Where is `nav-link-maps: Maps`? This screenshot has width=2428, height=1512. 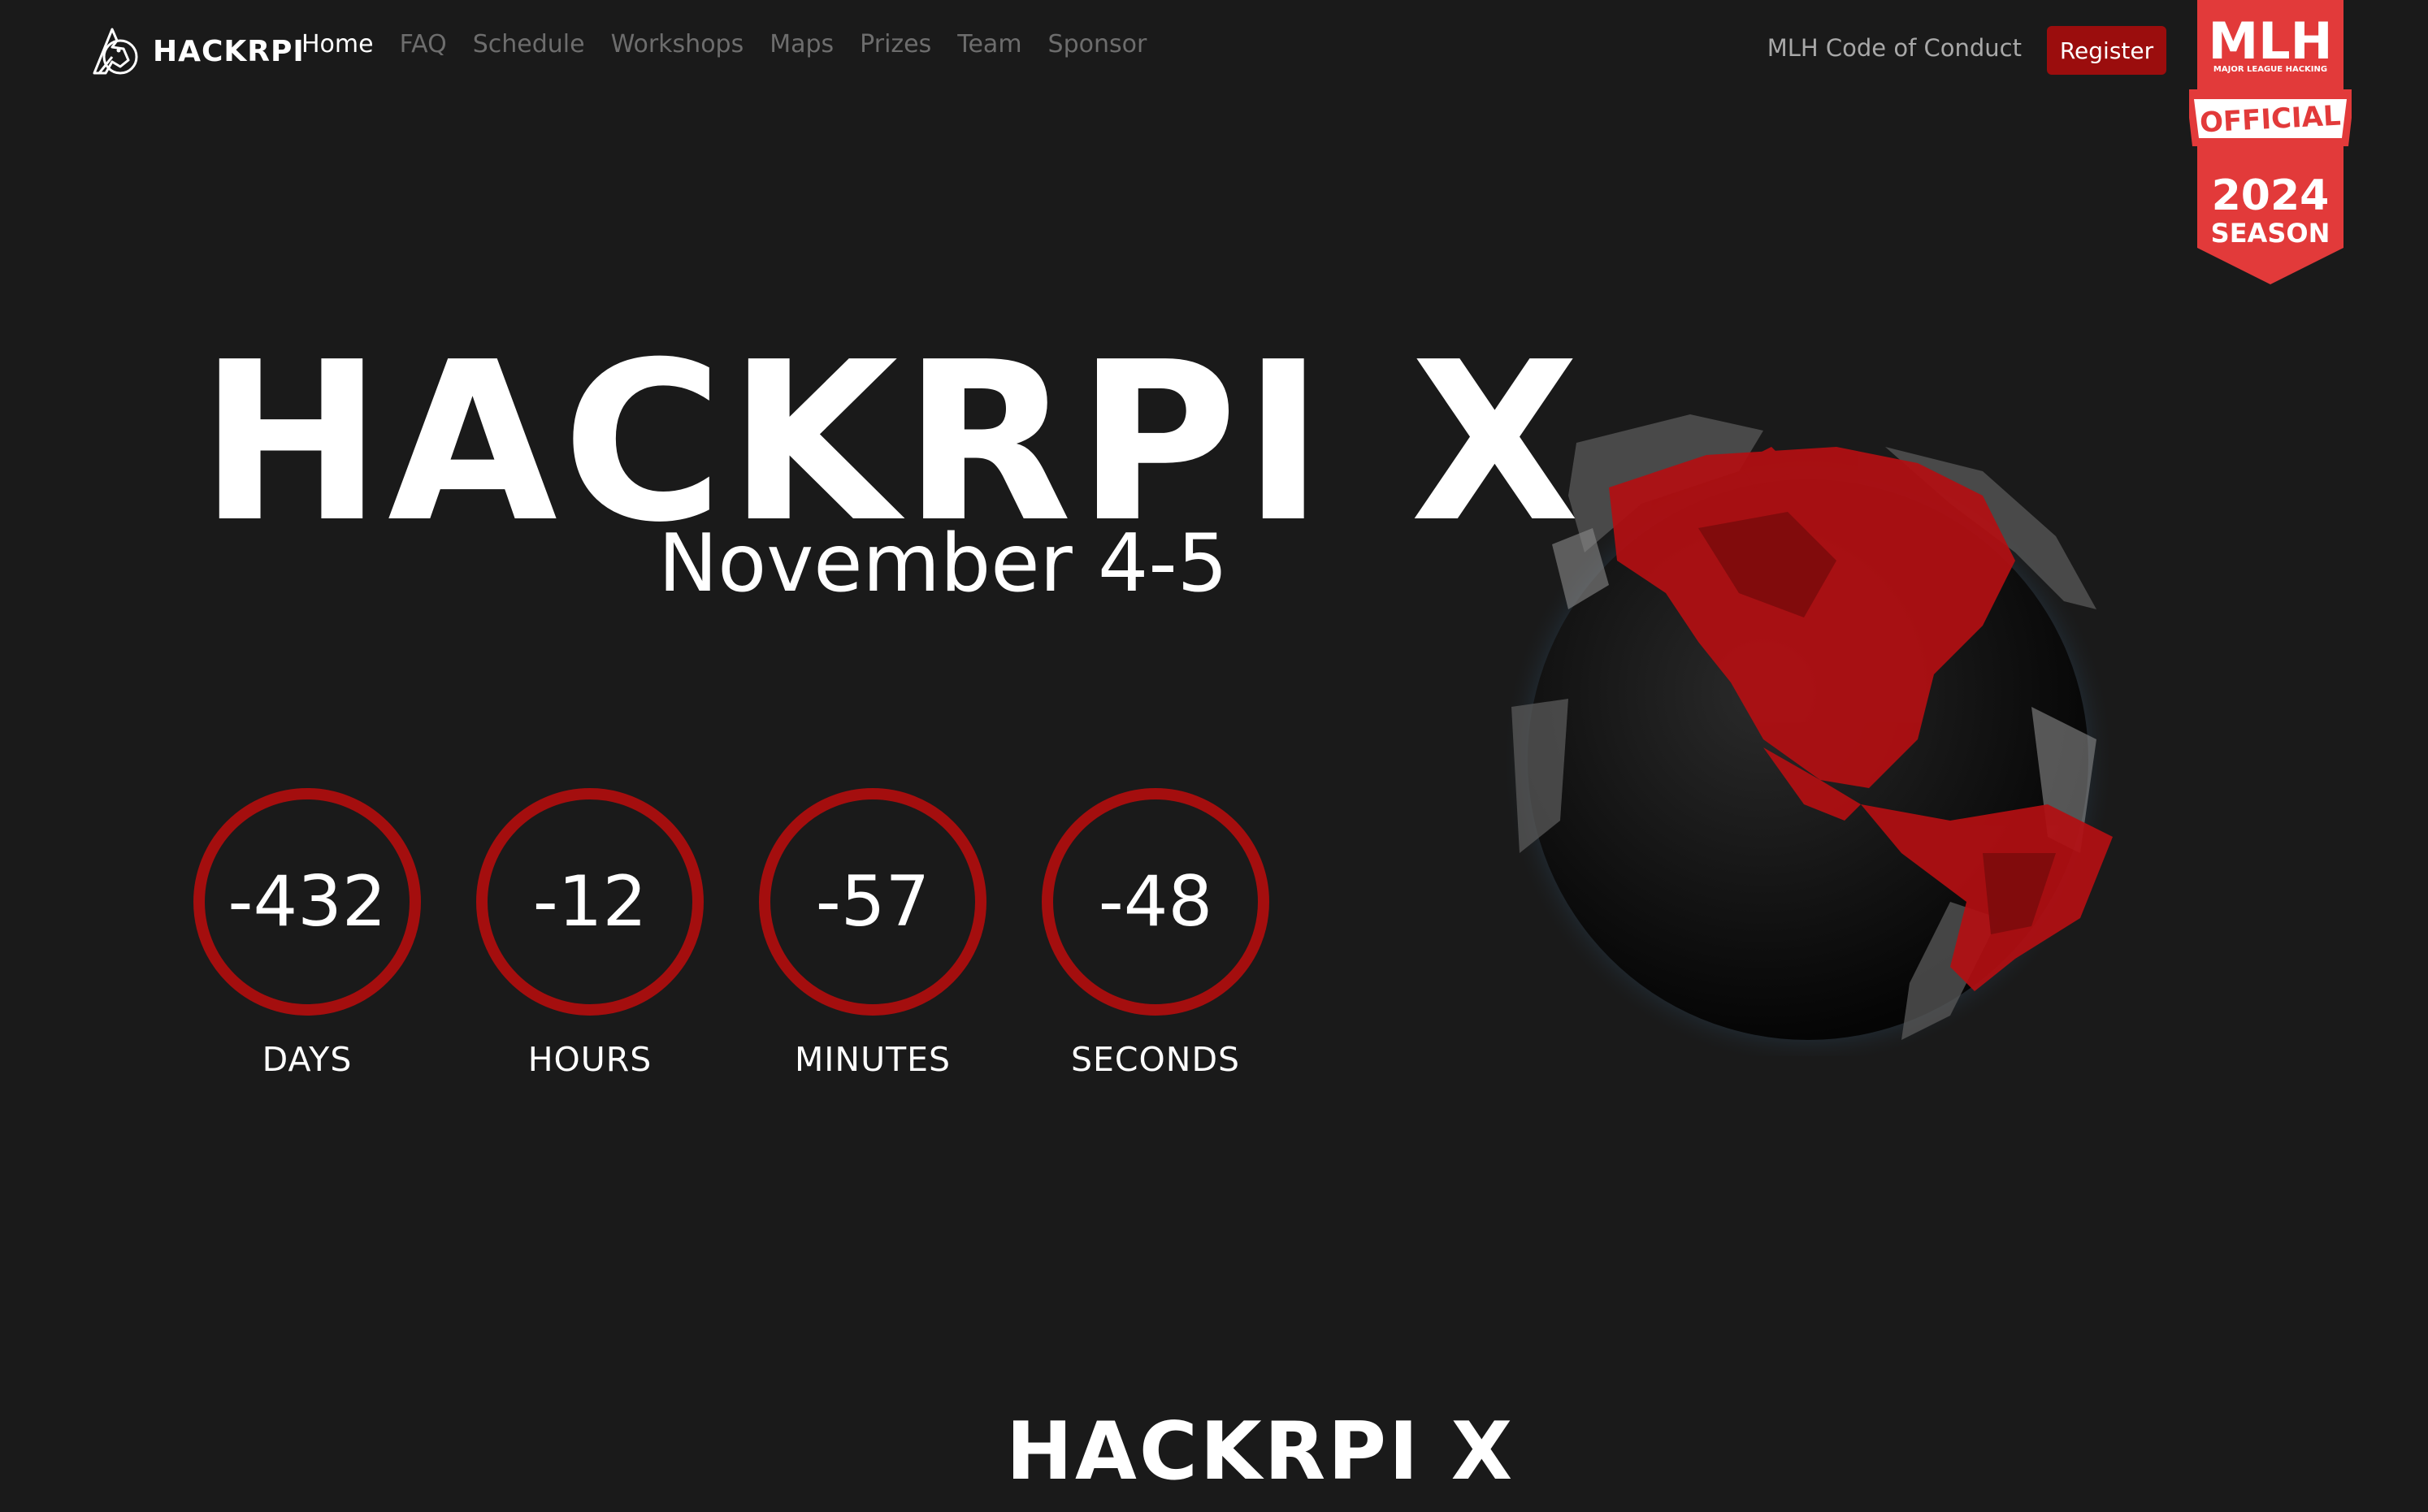
nav-link-maps: Maps is located at coordinates (802, 44).